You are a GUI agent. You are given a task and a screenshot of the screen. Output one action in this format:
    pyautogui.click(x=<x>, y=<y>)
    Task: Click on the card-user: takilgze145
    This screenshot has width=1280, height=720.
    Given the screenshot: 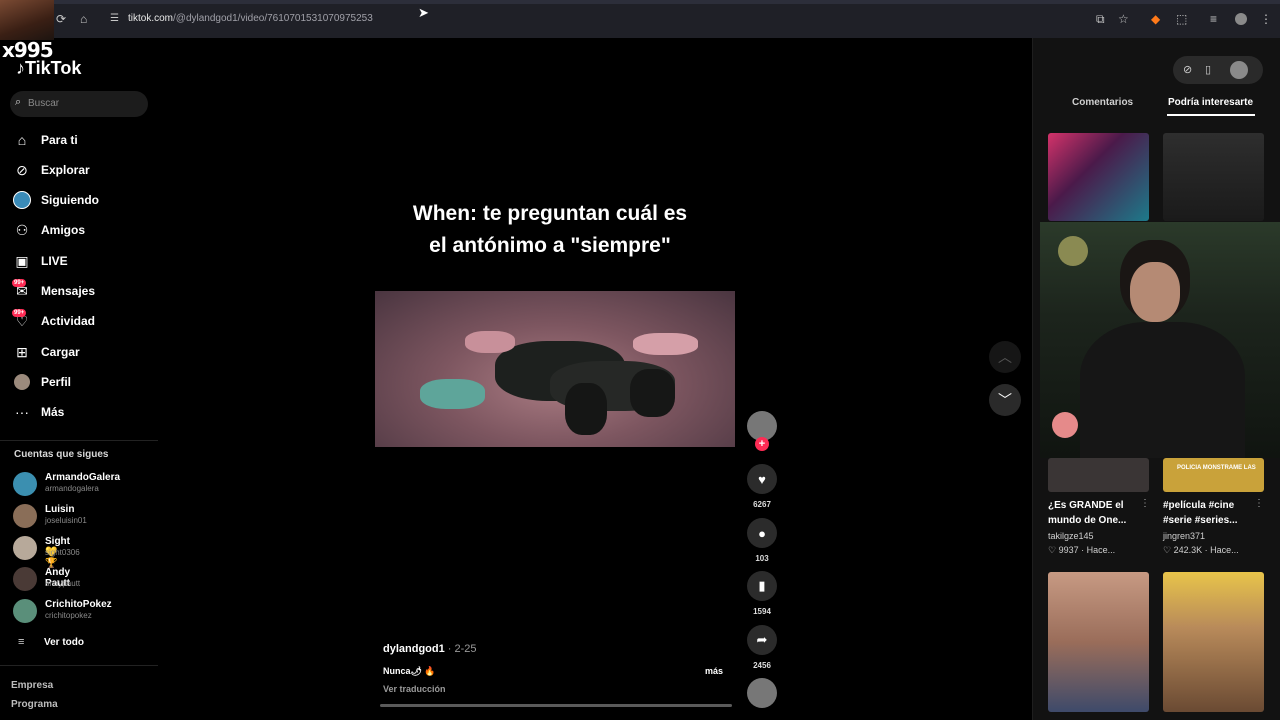 What is the action you would take?
    pyautogui.click(x=1071, y=536)
    